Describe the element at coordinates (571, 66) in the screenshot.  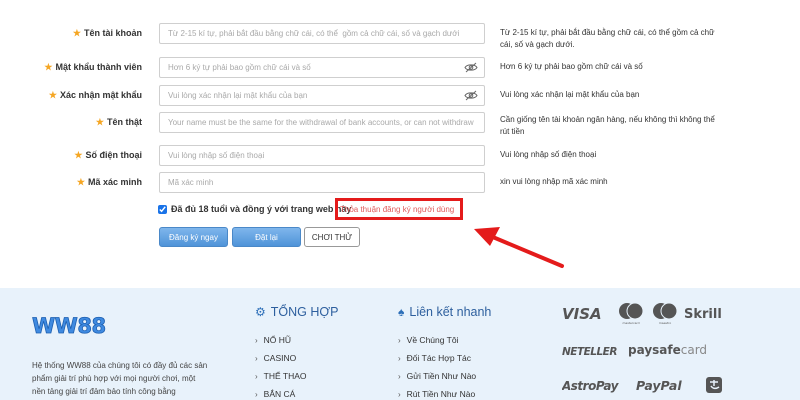
I see `password-hint: Hơn 6 ký tự phải bao gồm chữ cái và số` at that location.